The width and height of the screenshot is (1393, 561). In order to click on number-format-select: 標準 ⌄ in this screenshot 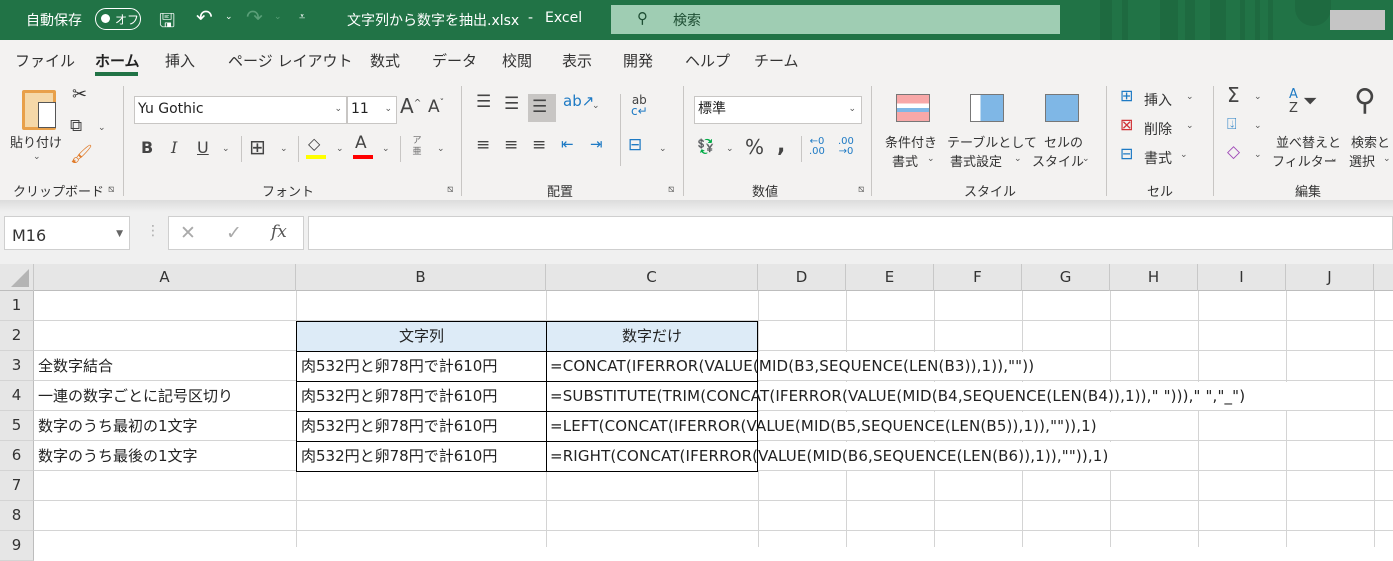, I will do `click(778, 110)`.